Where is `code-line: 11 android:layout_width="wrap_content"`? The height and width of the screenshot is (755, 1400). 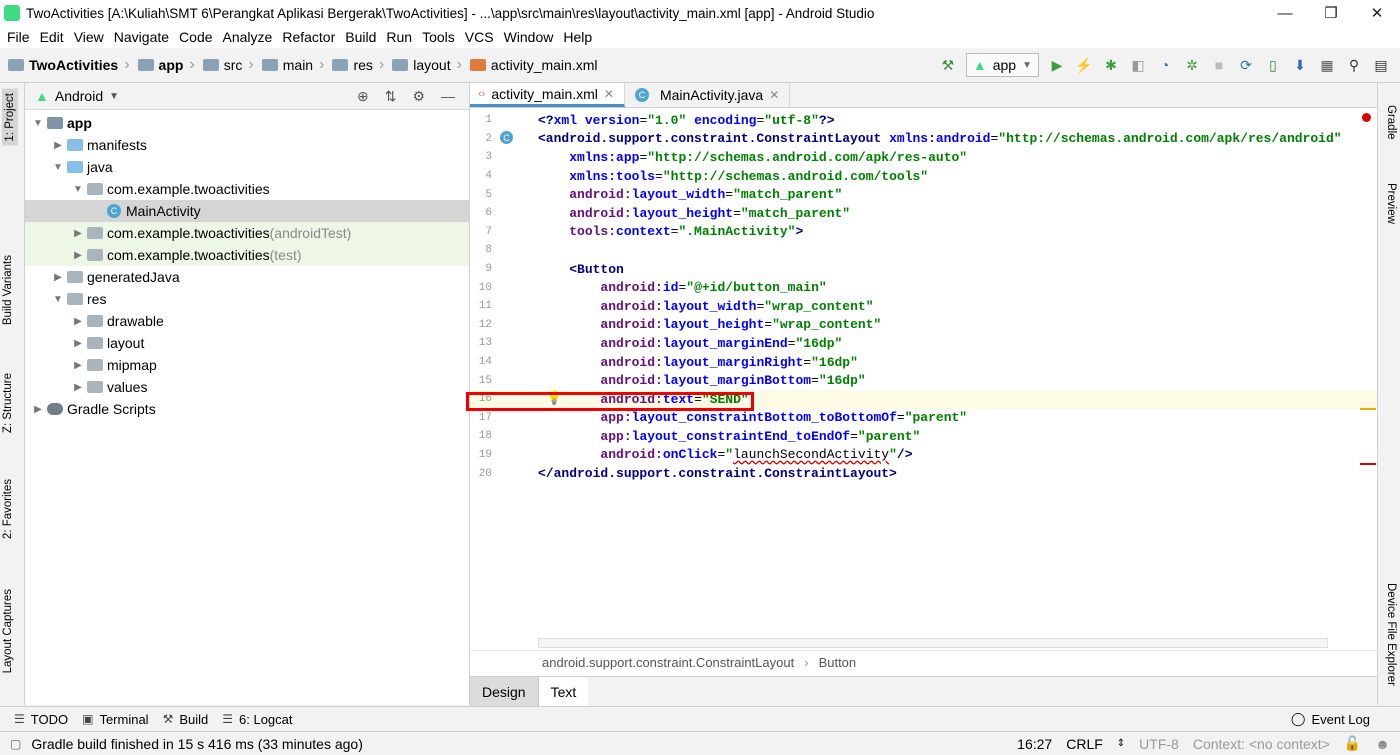
code-line: 11 android:layout_width="wrap_content" is located at coordinates (923, 306).